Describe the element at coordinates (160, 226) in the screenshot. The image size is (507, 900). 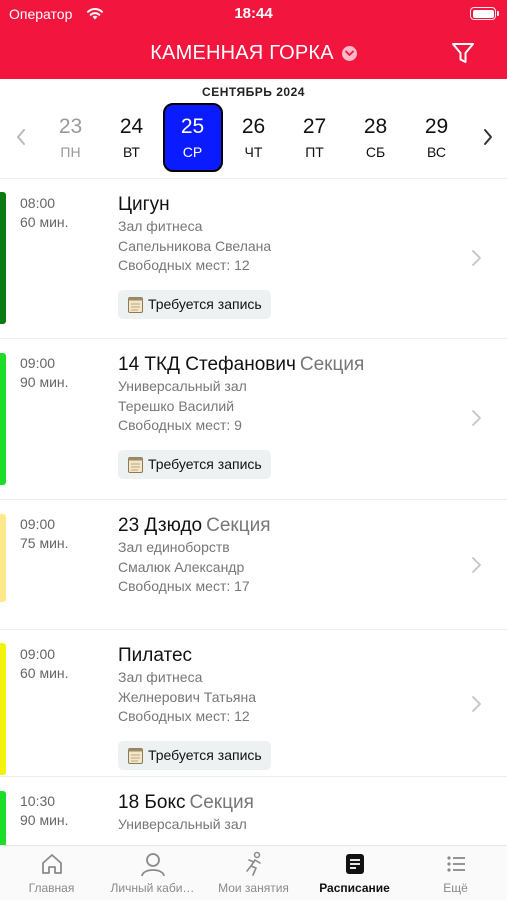
I see `session-hall: Зал фитнеса` at that location.